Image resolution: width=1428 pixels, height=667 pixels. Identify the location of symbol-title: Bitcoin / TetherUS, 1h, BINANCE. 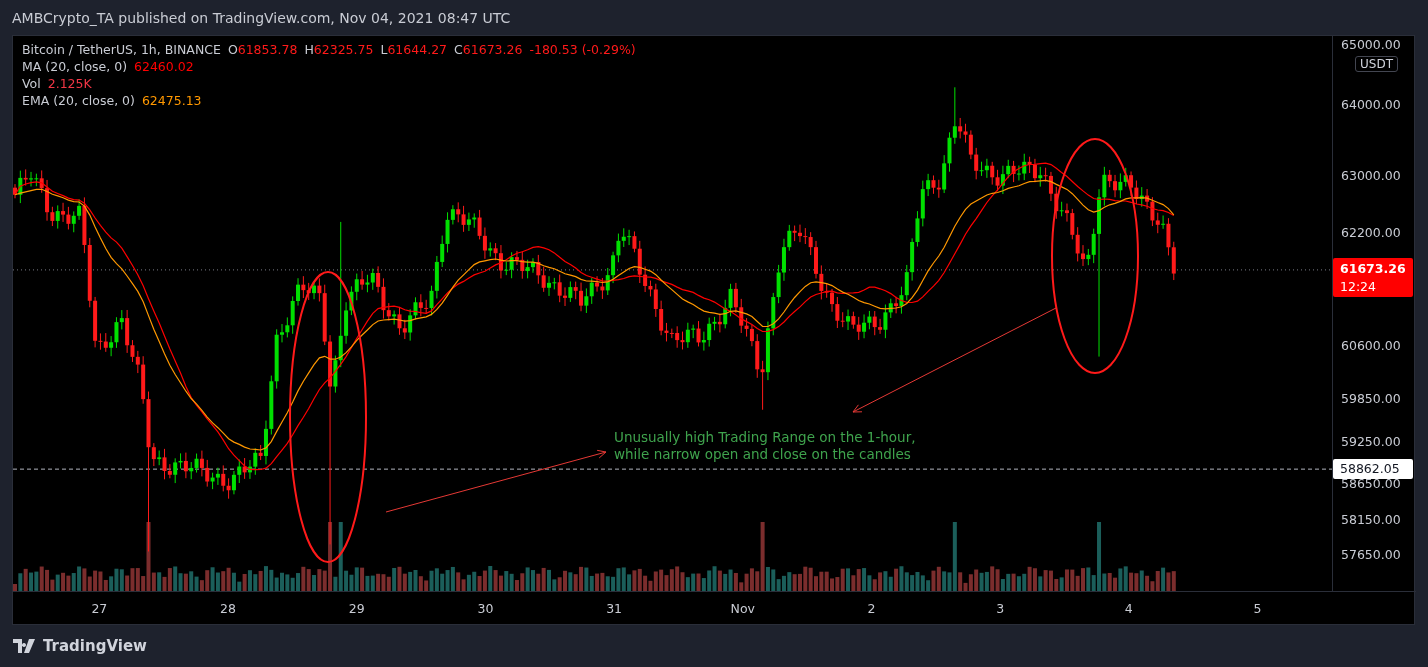
(121, 49).